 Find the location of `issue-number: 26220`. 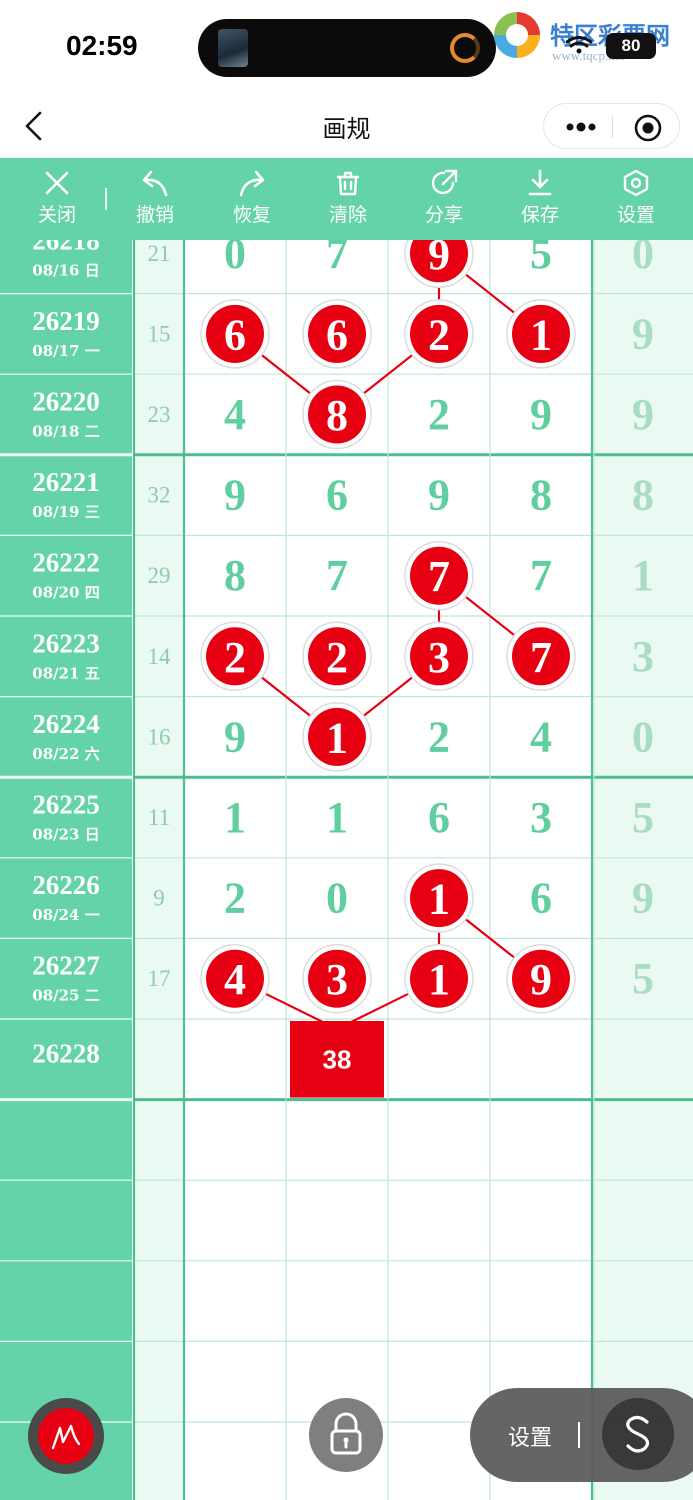

issue-number: 26220 is located at coordinates (66, 402).